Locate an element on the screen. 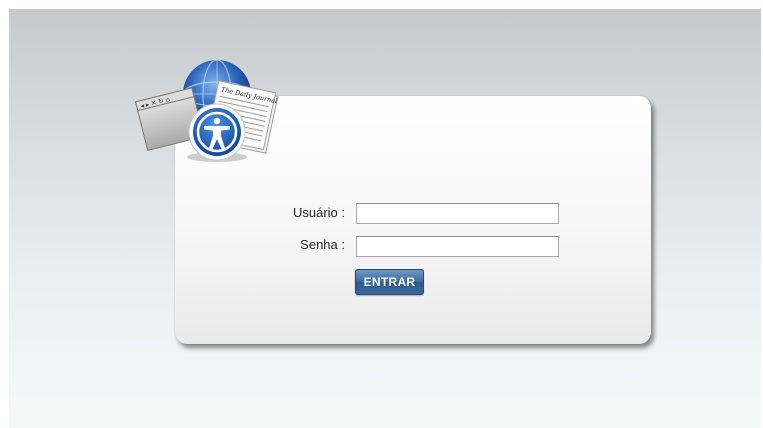  username-input is located at coordinates (457, 213).